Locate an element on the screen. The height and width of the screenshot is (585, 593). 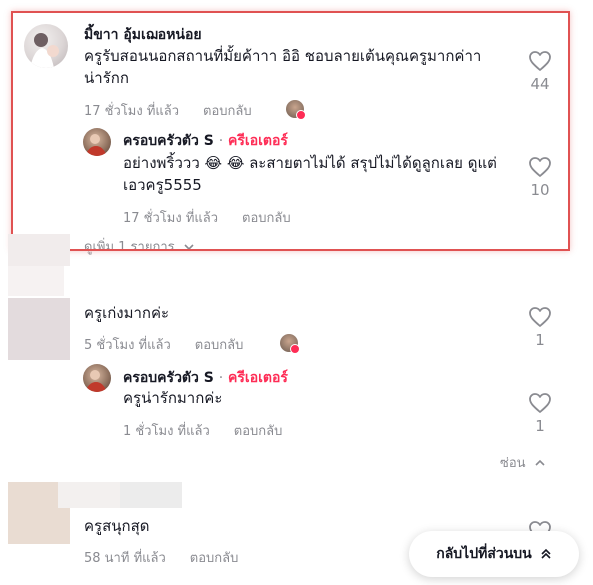
back-to-top-button: กลับไปที่ส่วนบน is located at coordinates (494, 554).